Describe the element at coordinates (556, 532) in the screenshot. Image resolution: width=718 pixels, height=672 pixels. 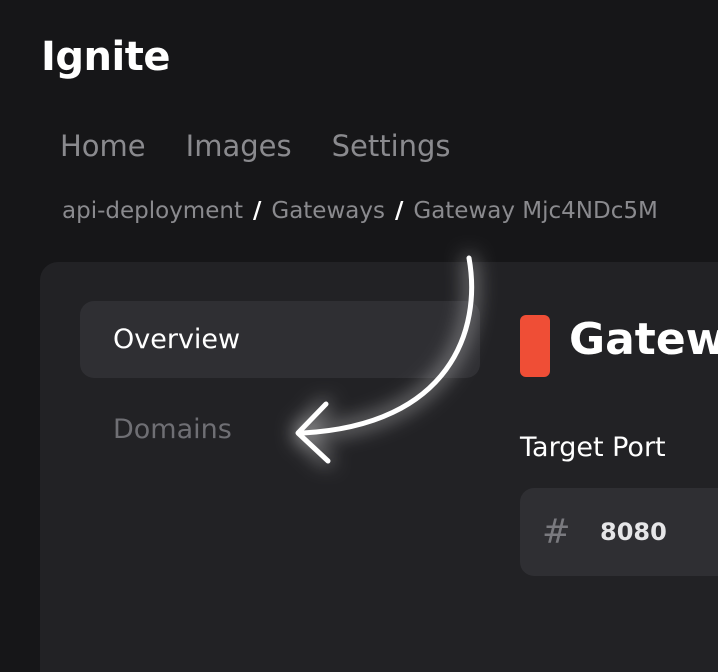
I see `hash-icon: #` at that location.